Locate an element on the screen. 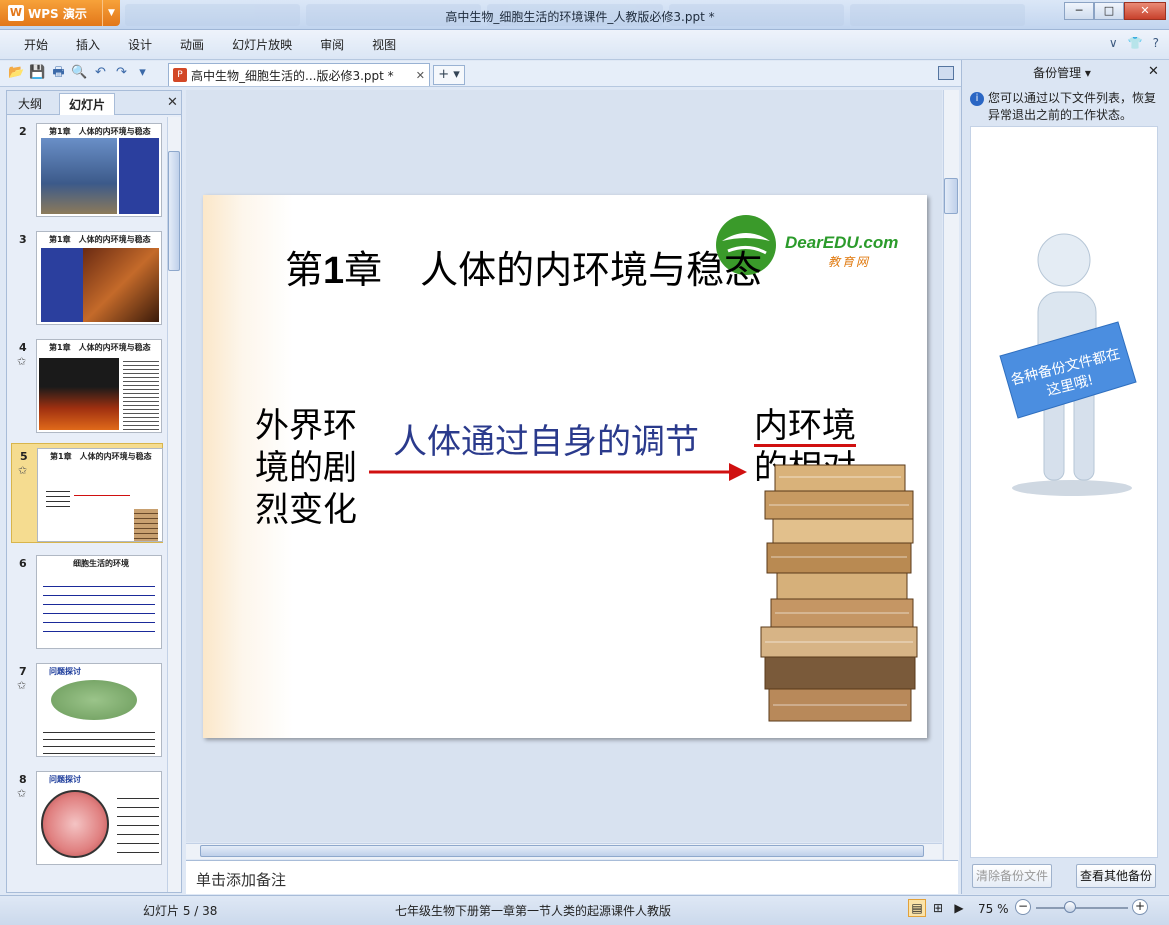 Image resolution: width=1169 pixels, height=925 pixels. book-stack-image is located at coordinates (841, 597).